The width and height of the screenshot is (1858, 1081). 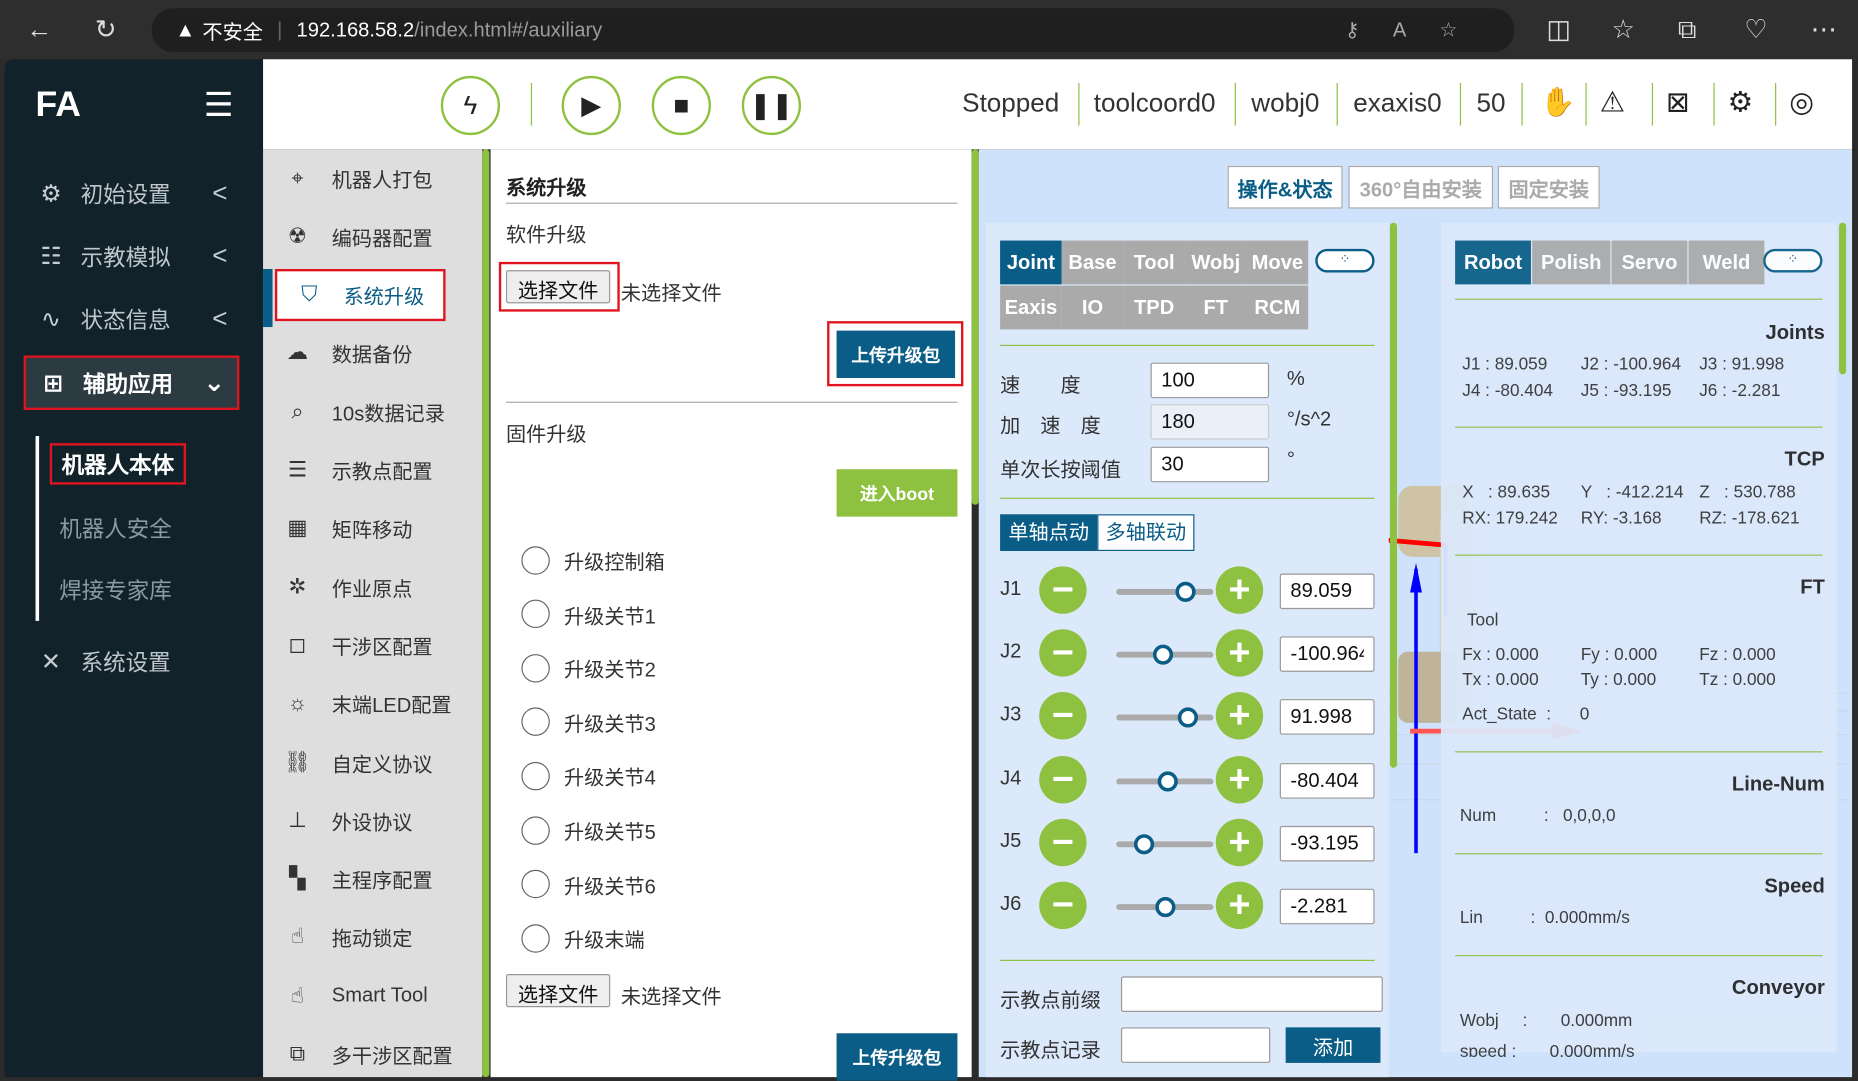 I want to click on submenu-item: ▦ 矩阵移动, so click(x=372, y=528).